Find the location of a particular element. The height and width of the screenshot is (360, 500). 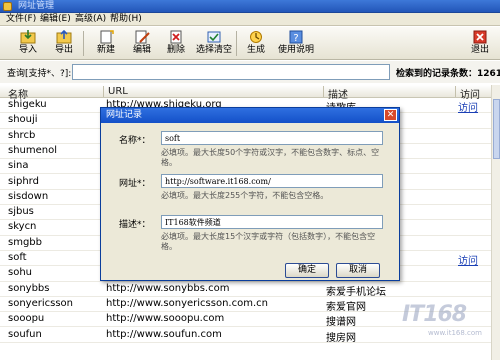

row-name: shumenol is located at coordinates (33, 150).